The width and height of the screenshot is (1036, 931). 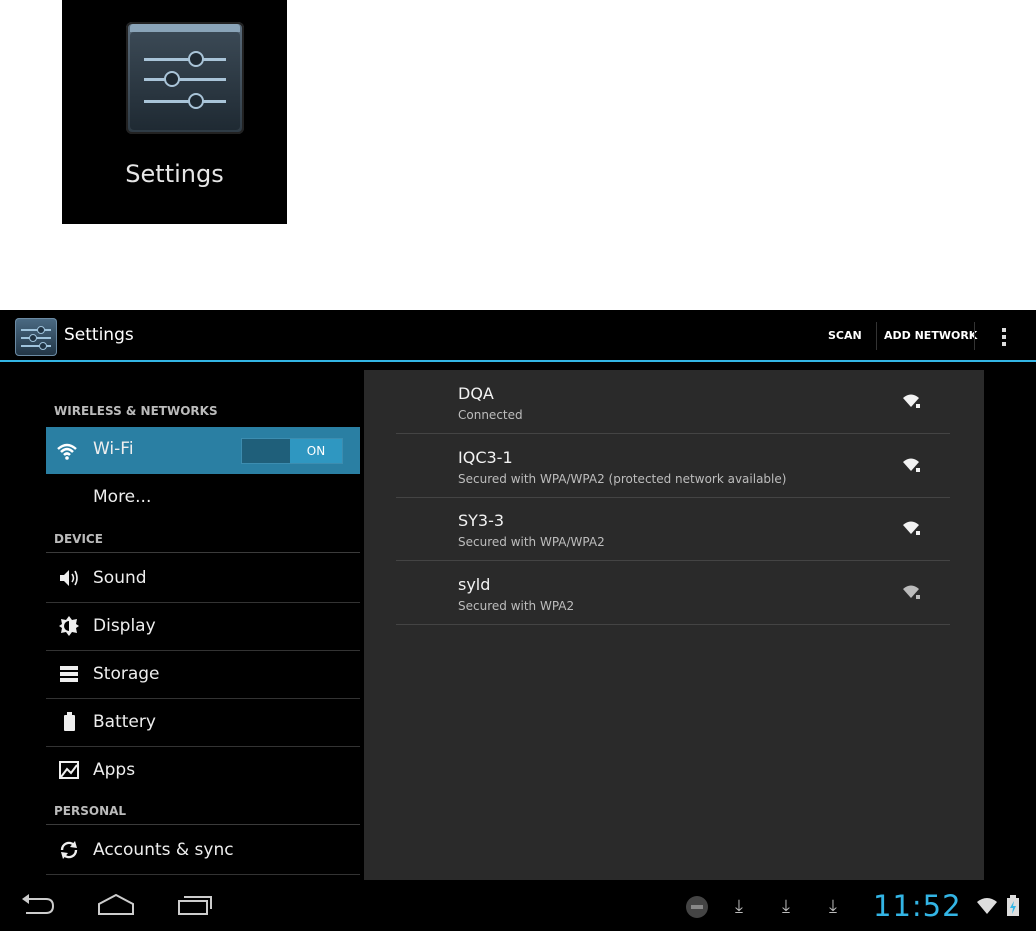 What do you see at coordinates (673, 528) in the screenshot?
I see `network-row: SY3-3 Secured with WPA/WPA2` at bounding box center [673, 528].